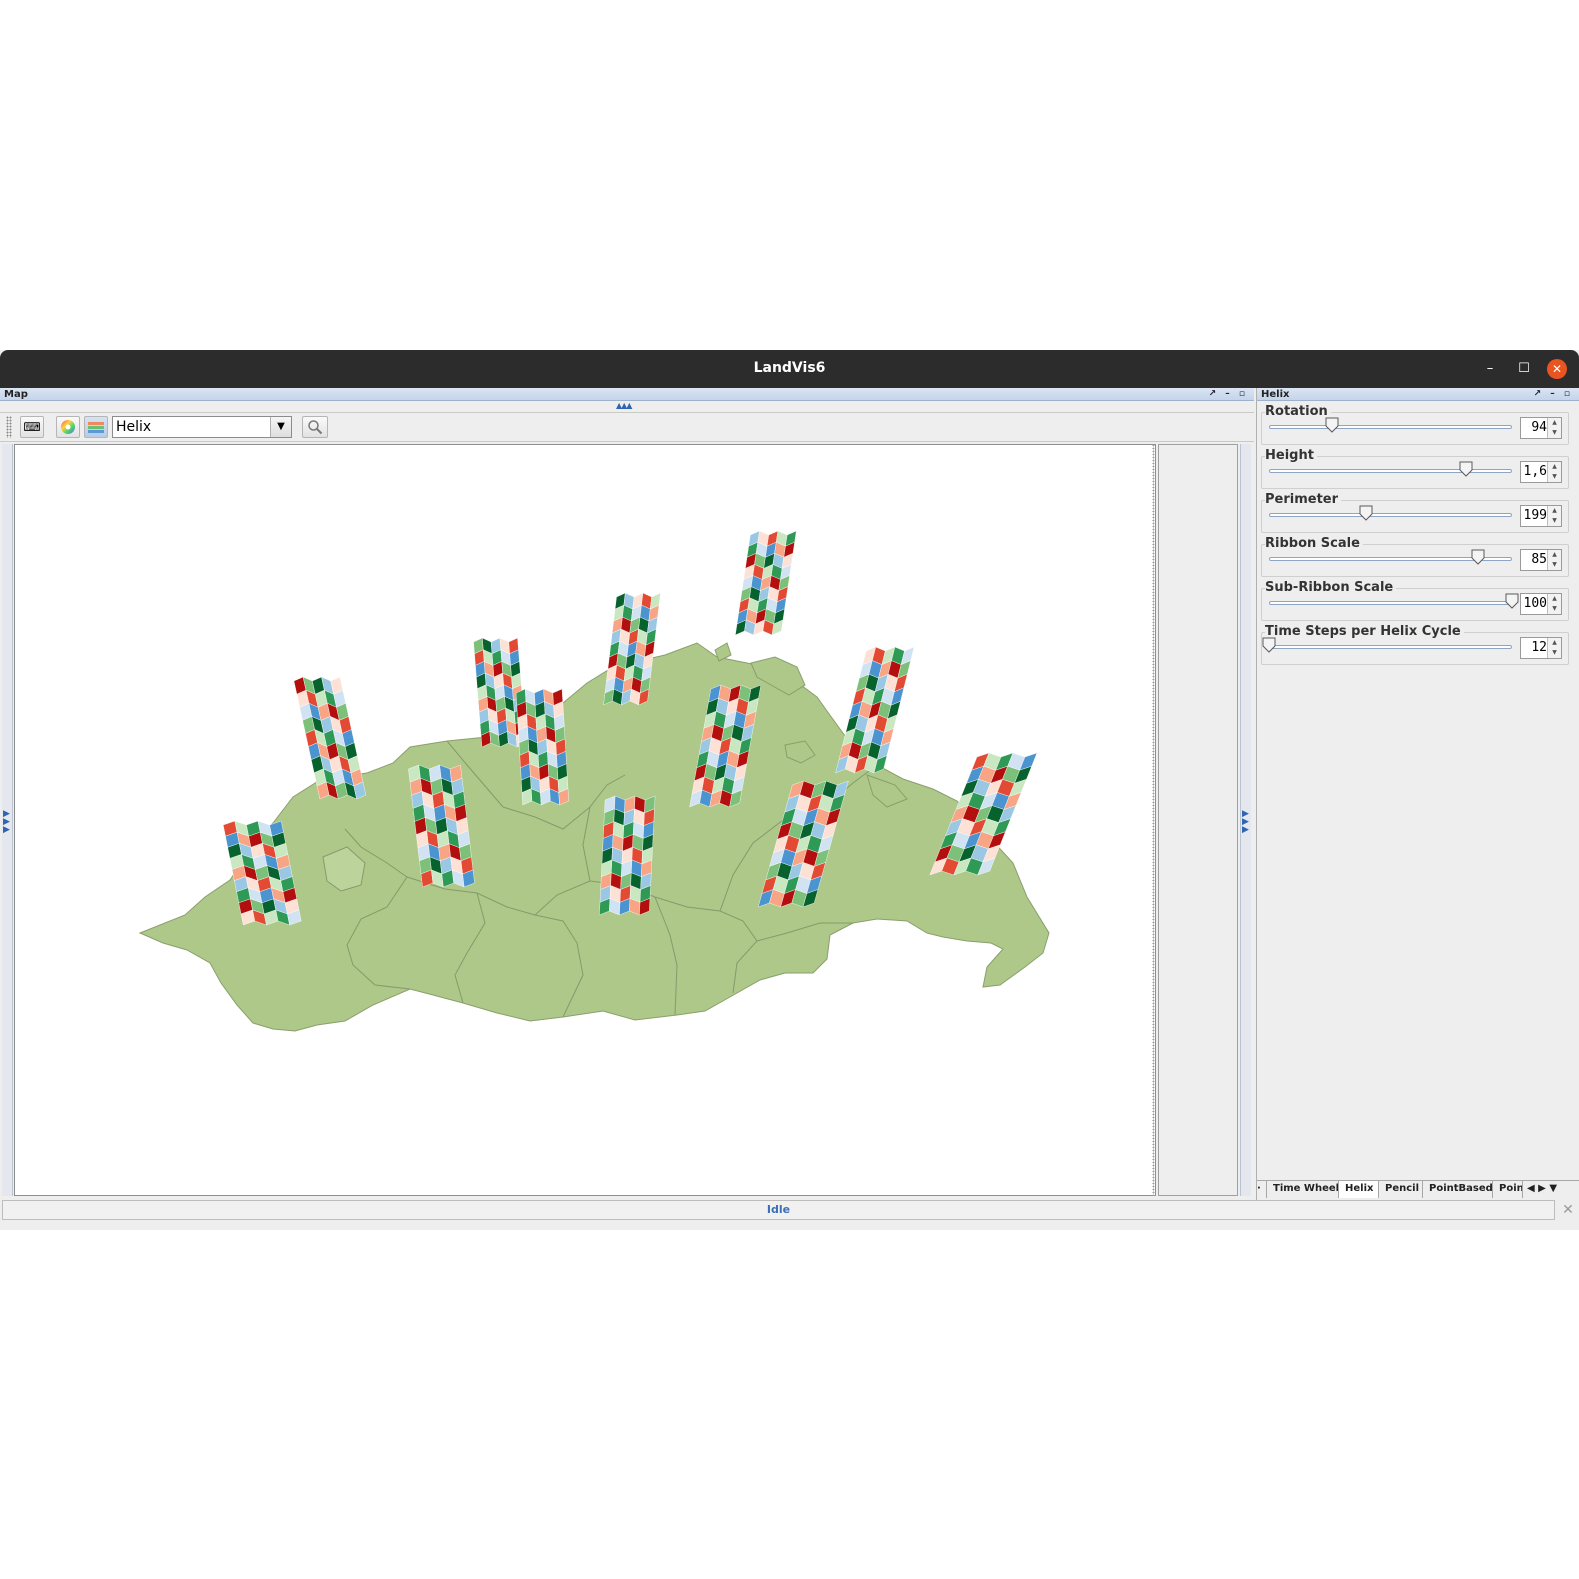 This screenshot has height=1579, width=1579. I want to click on map-panel-title: Map, so click(16, 394).